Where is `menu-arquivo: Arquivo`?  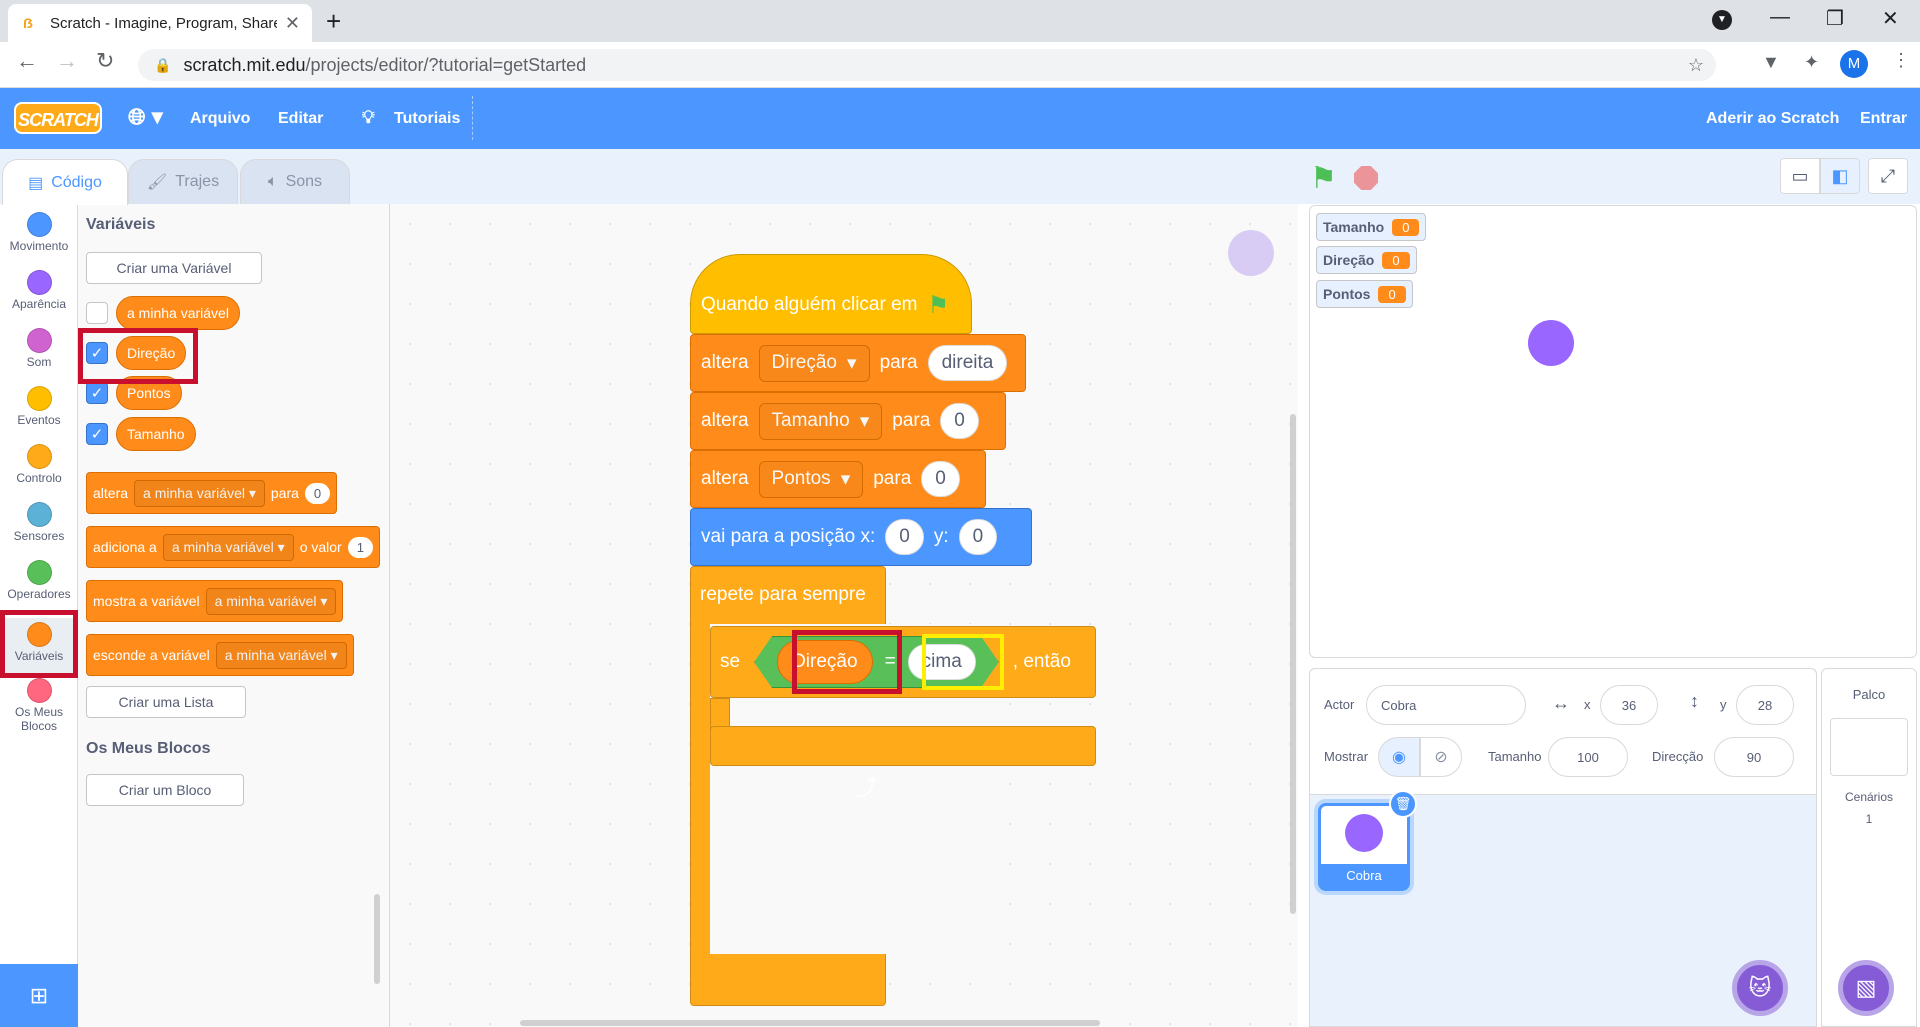
menu-arquivo: Arquivo is located at coordinates (220, 119).